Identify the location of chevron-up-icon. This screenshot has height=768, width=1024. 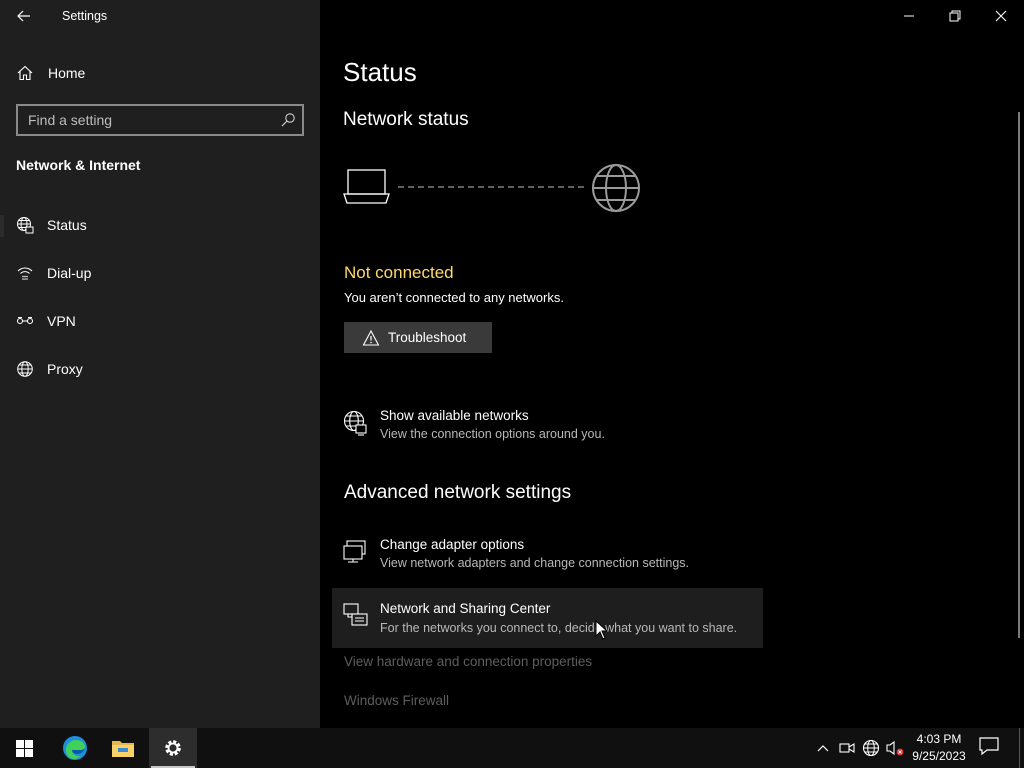
(823, 748).